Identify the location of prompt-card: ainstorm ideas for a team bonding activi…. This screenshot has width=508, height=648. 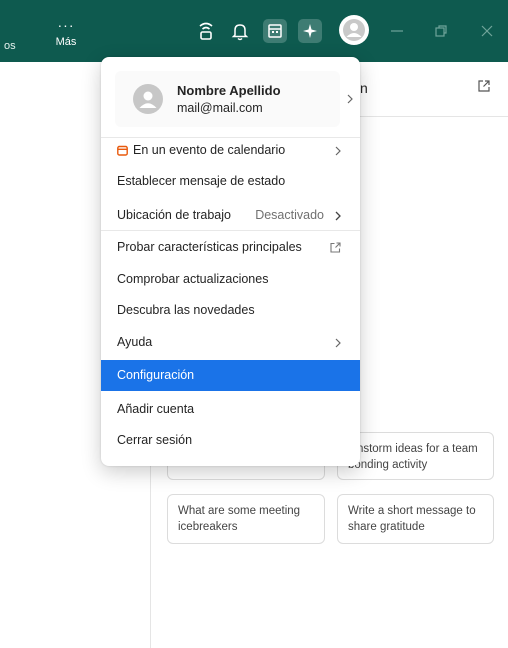
(415, 456).